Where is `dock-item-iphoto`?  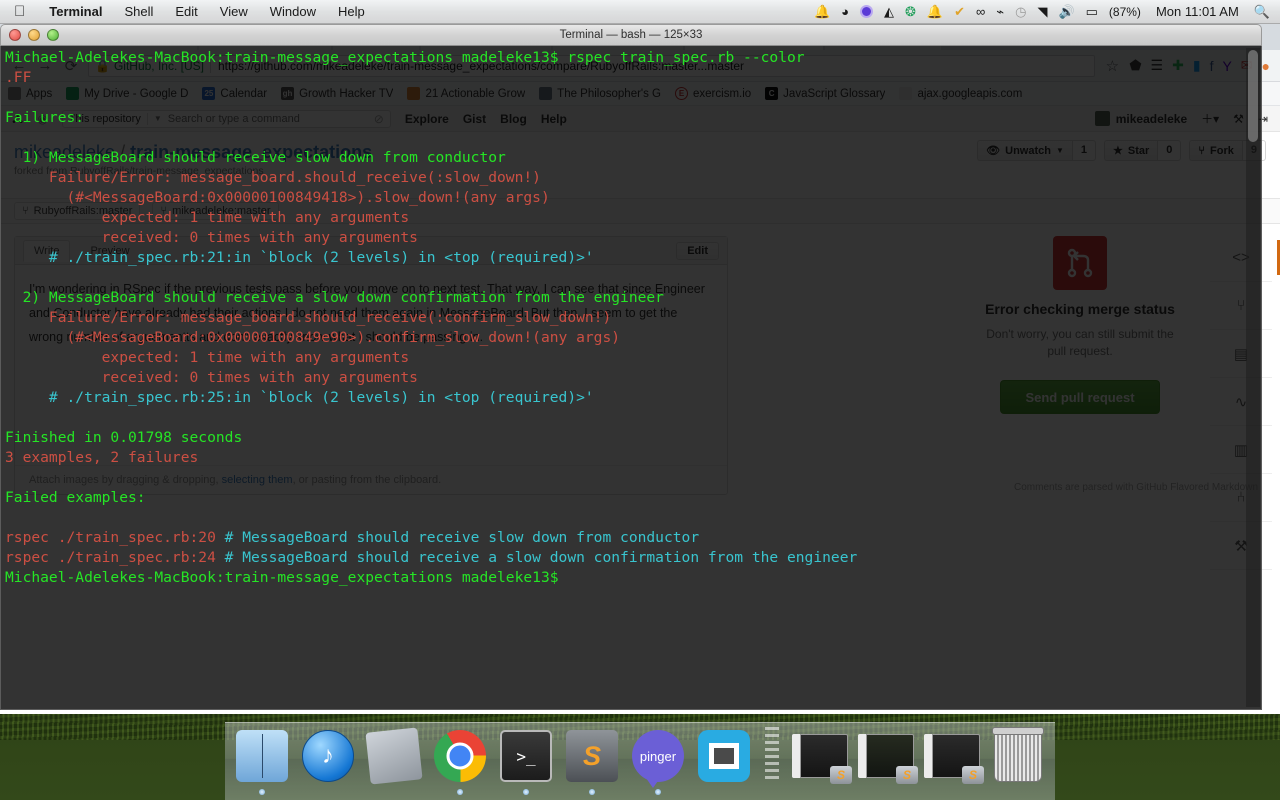
dock-item-iphoto is located at coordinates (394, 756).